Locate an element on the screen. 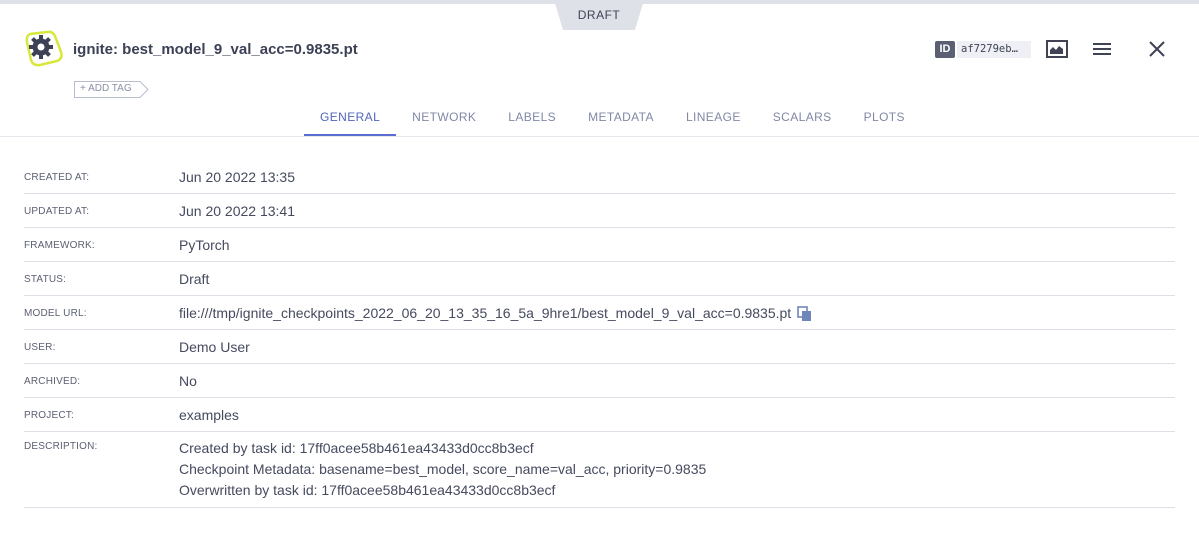  chart-icon is located at coordinates (1057, 49).